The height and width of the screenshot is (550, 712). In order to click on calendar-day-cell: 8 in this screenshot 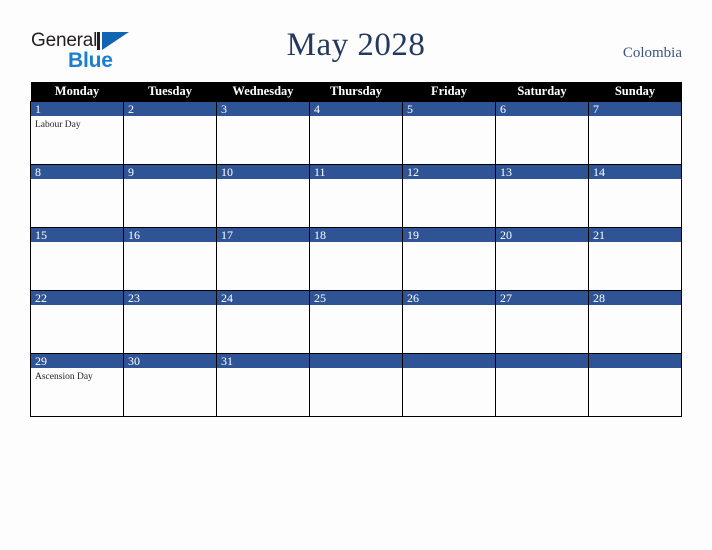, I will do `click(77, 196)`.